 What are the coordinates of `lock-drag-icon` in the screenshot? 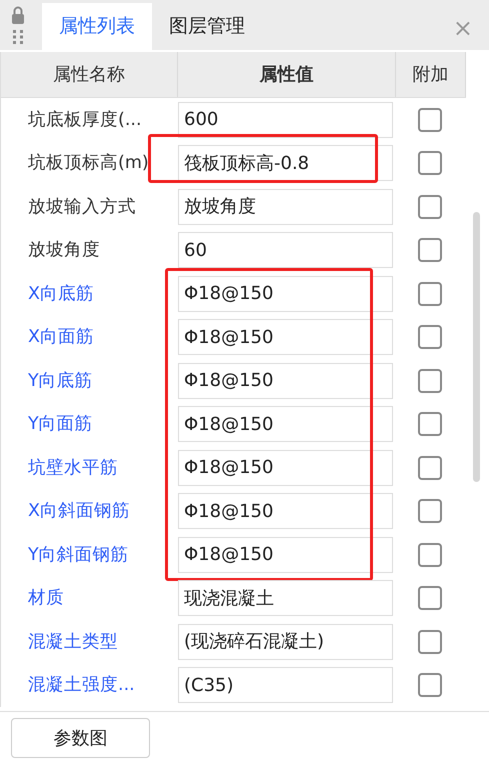 It's located at (18, 26).